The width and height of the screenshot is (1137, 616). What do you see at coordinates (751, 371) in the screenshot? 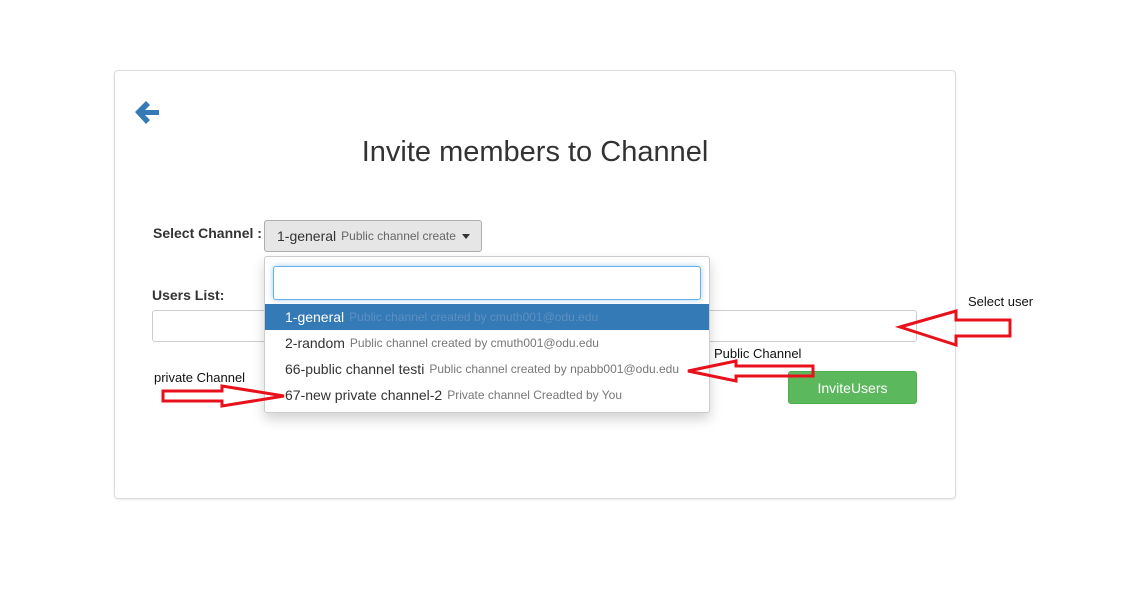
I see `annotation-arrow-public-channel` at bounding box center [751, 371].